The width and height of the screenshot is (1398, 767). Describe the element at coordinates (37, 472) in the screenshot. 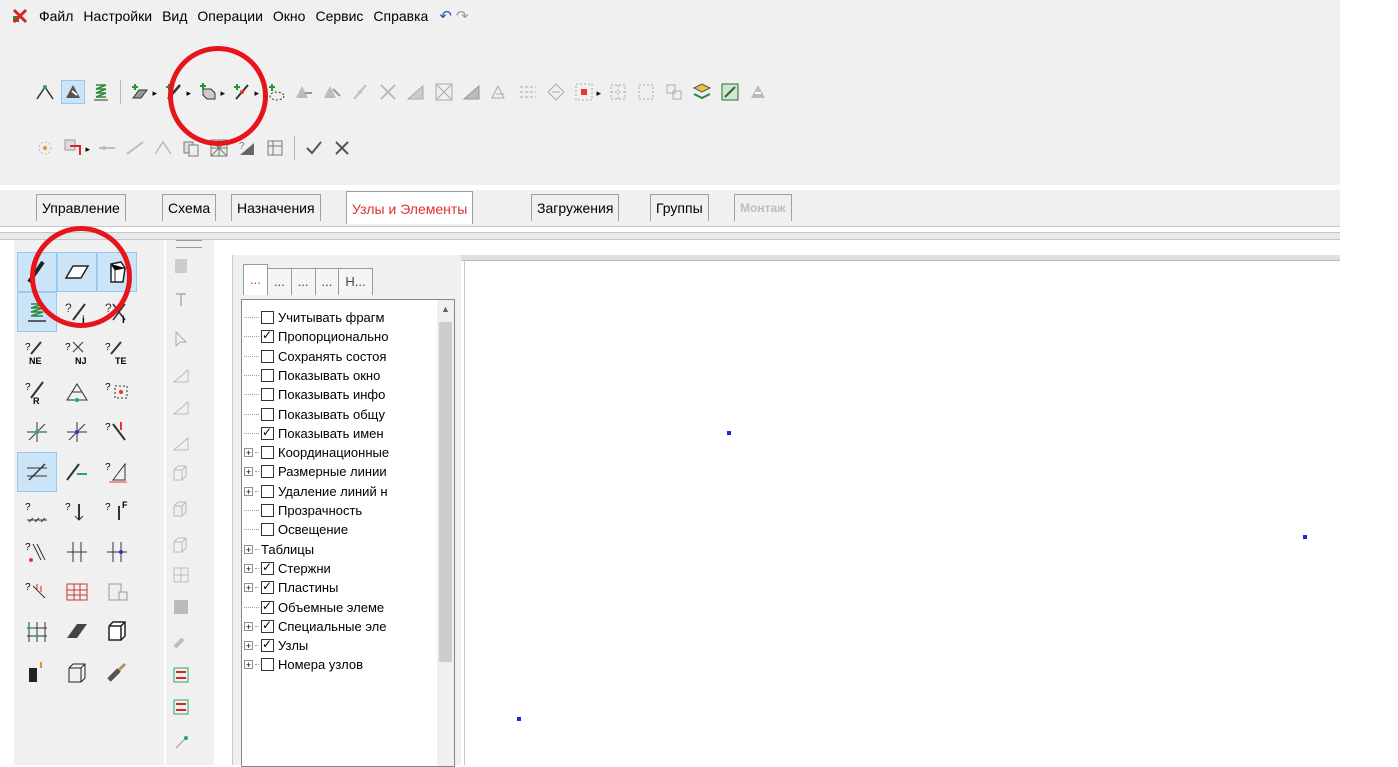

I see `hinge-bar-icon` at that location.